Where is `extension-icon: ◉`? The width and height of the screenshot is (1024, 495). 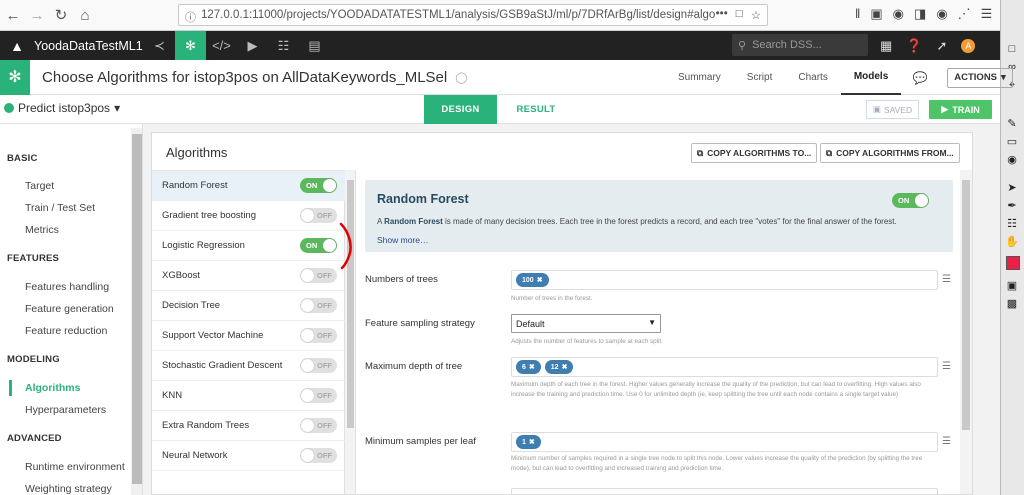
extension-icon: ◉ is located at coordinates (941, 14).